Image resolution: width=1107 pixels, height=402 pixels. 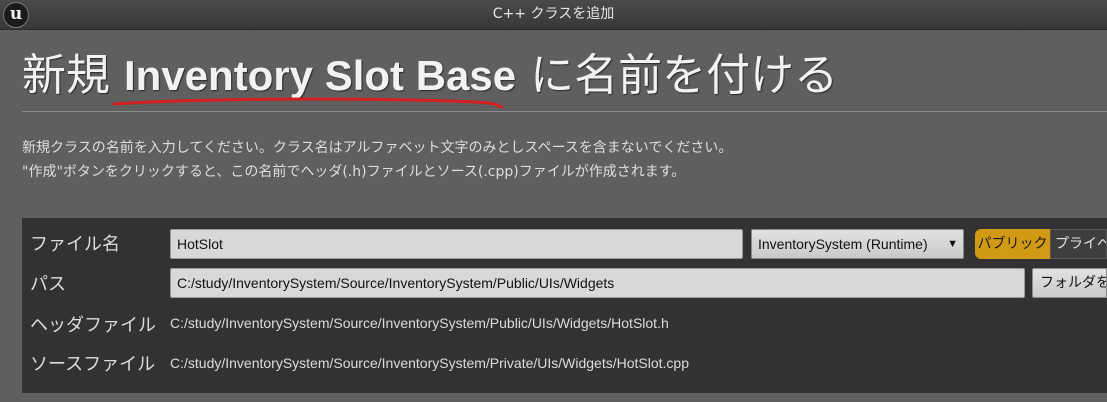 What do you see at coordinates (456, 244) in the screenshot?
I see `class-name-input: HotSlot` at bounding box center [456, 244].